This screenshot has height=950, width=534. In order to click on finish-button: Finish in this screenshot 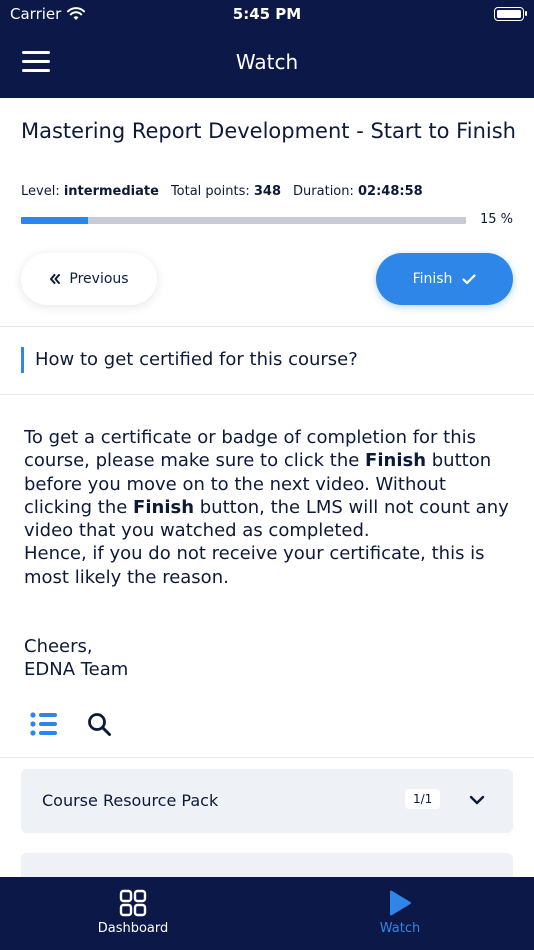, I will do `click(444, 279)`.